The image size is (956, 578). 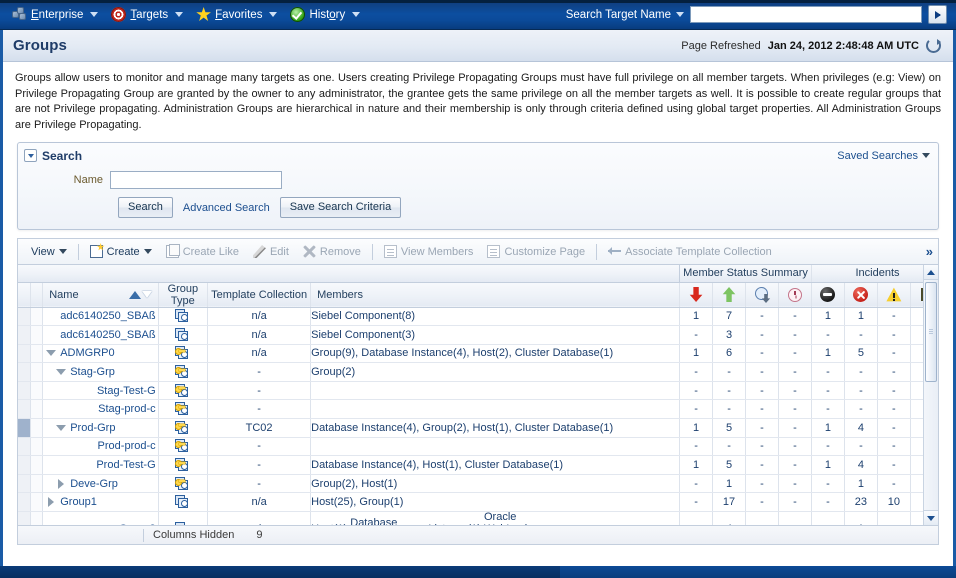 I want to click on group-name-link: Prod-Test-G, so click(x=125, y=465).